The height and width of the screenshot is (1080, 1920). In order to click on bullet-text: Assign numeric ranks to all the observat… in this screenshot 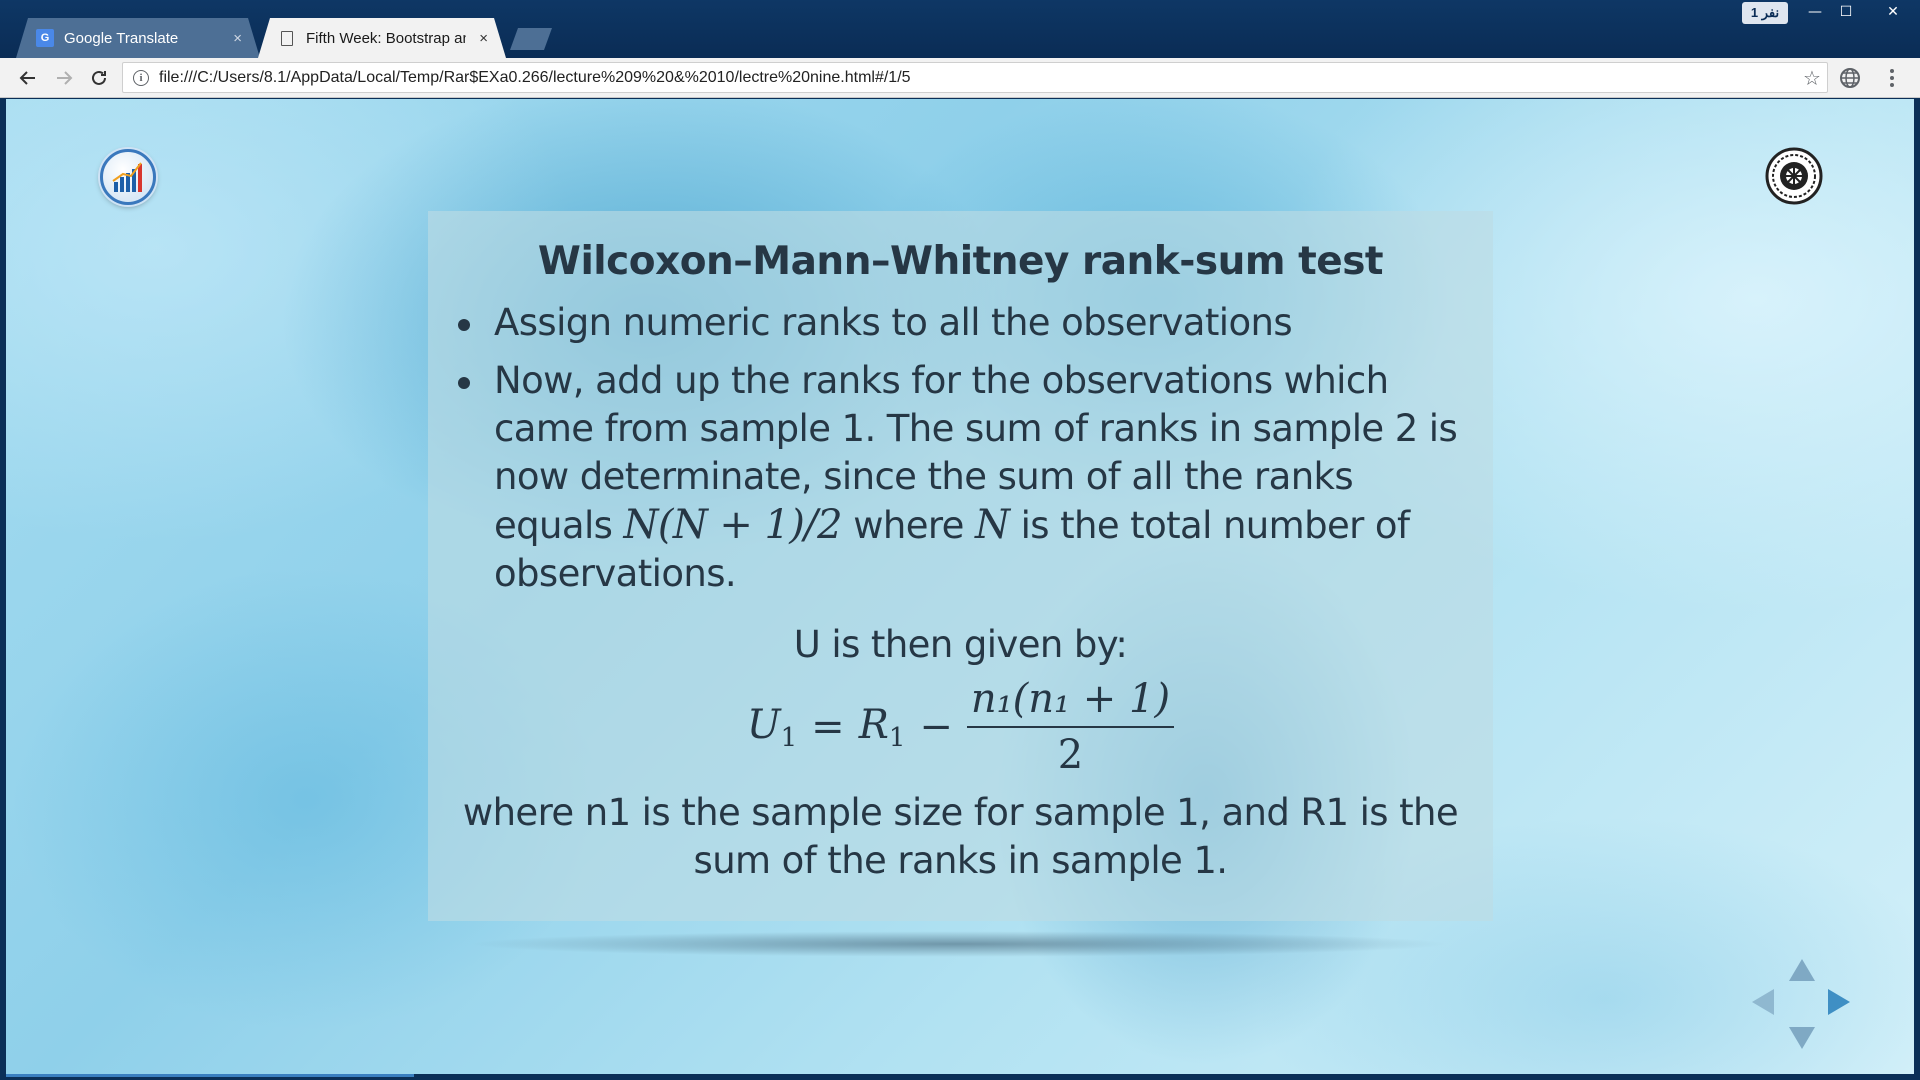, I will do `click(893, 322)`.